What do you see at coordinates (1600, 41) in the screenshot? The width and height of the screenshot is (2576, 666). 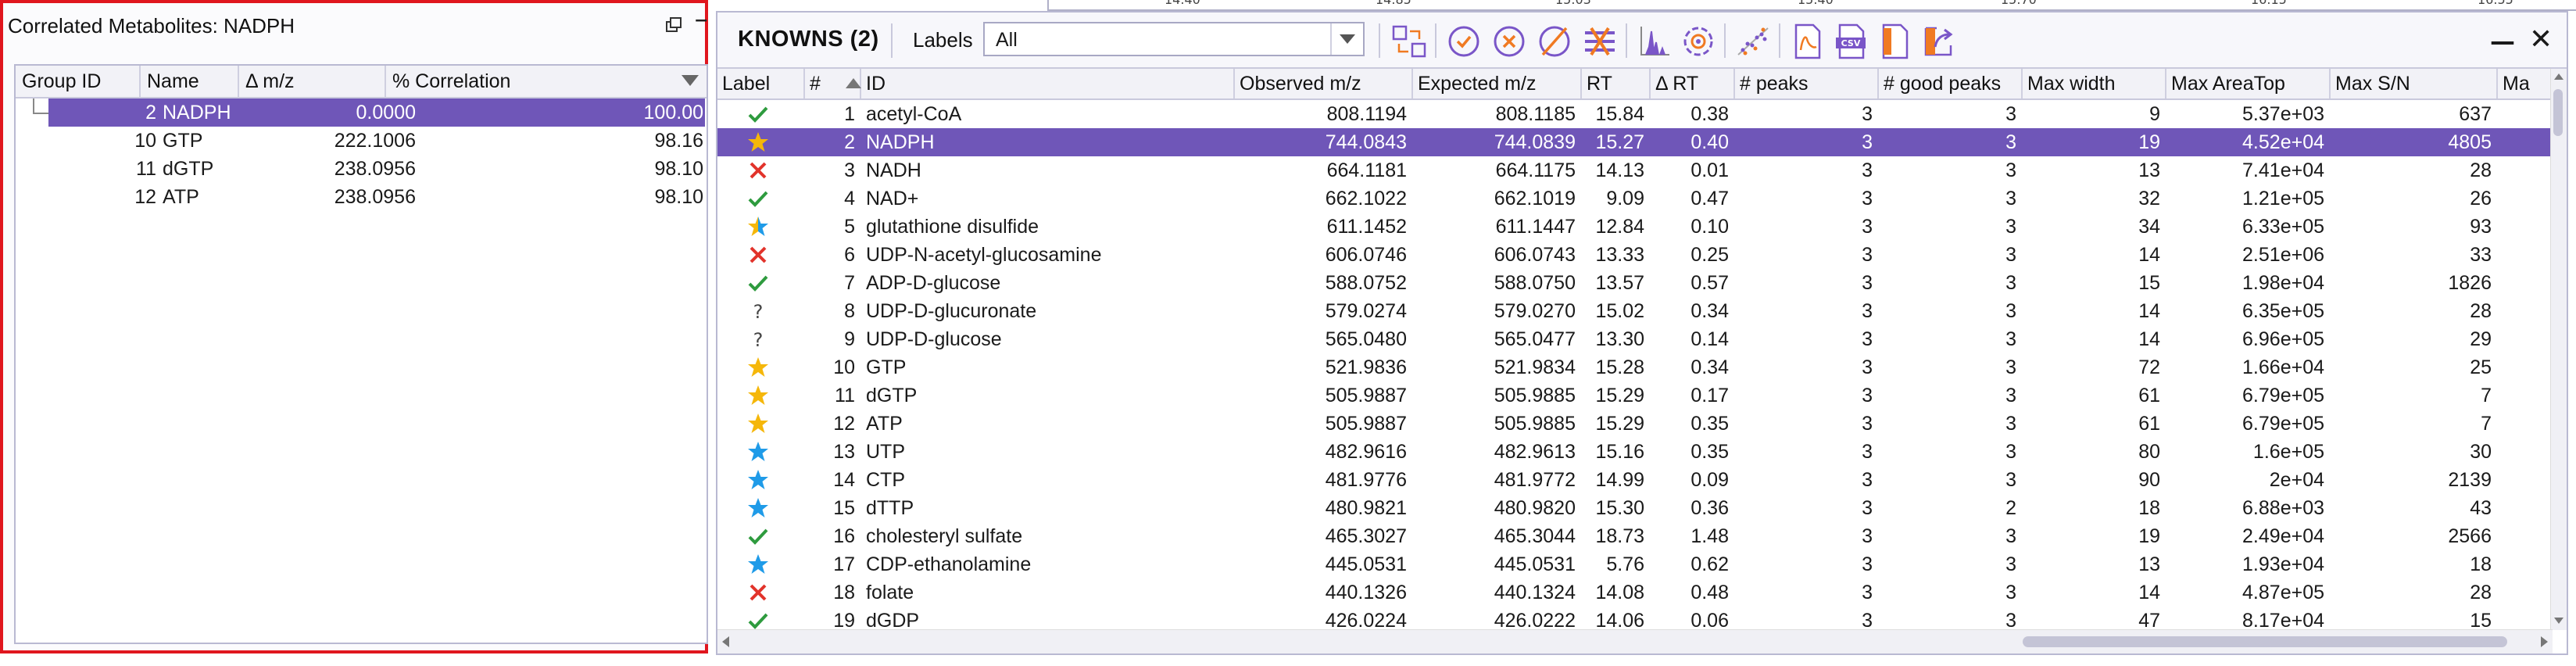 I see `remove-bad-icon` at bounding box center [1600, 41].